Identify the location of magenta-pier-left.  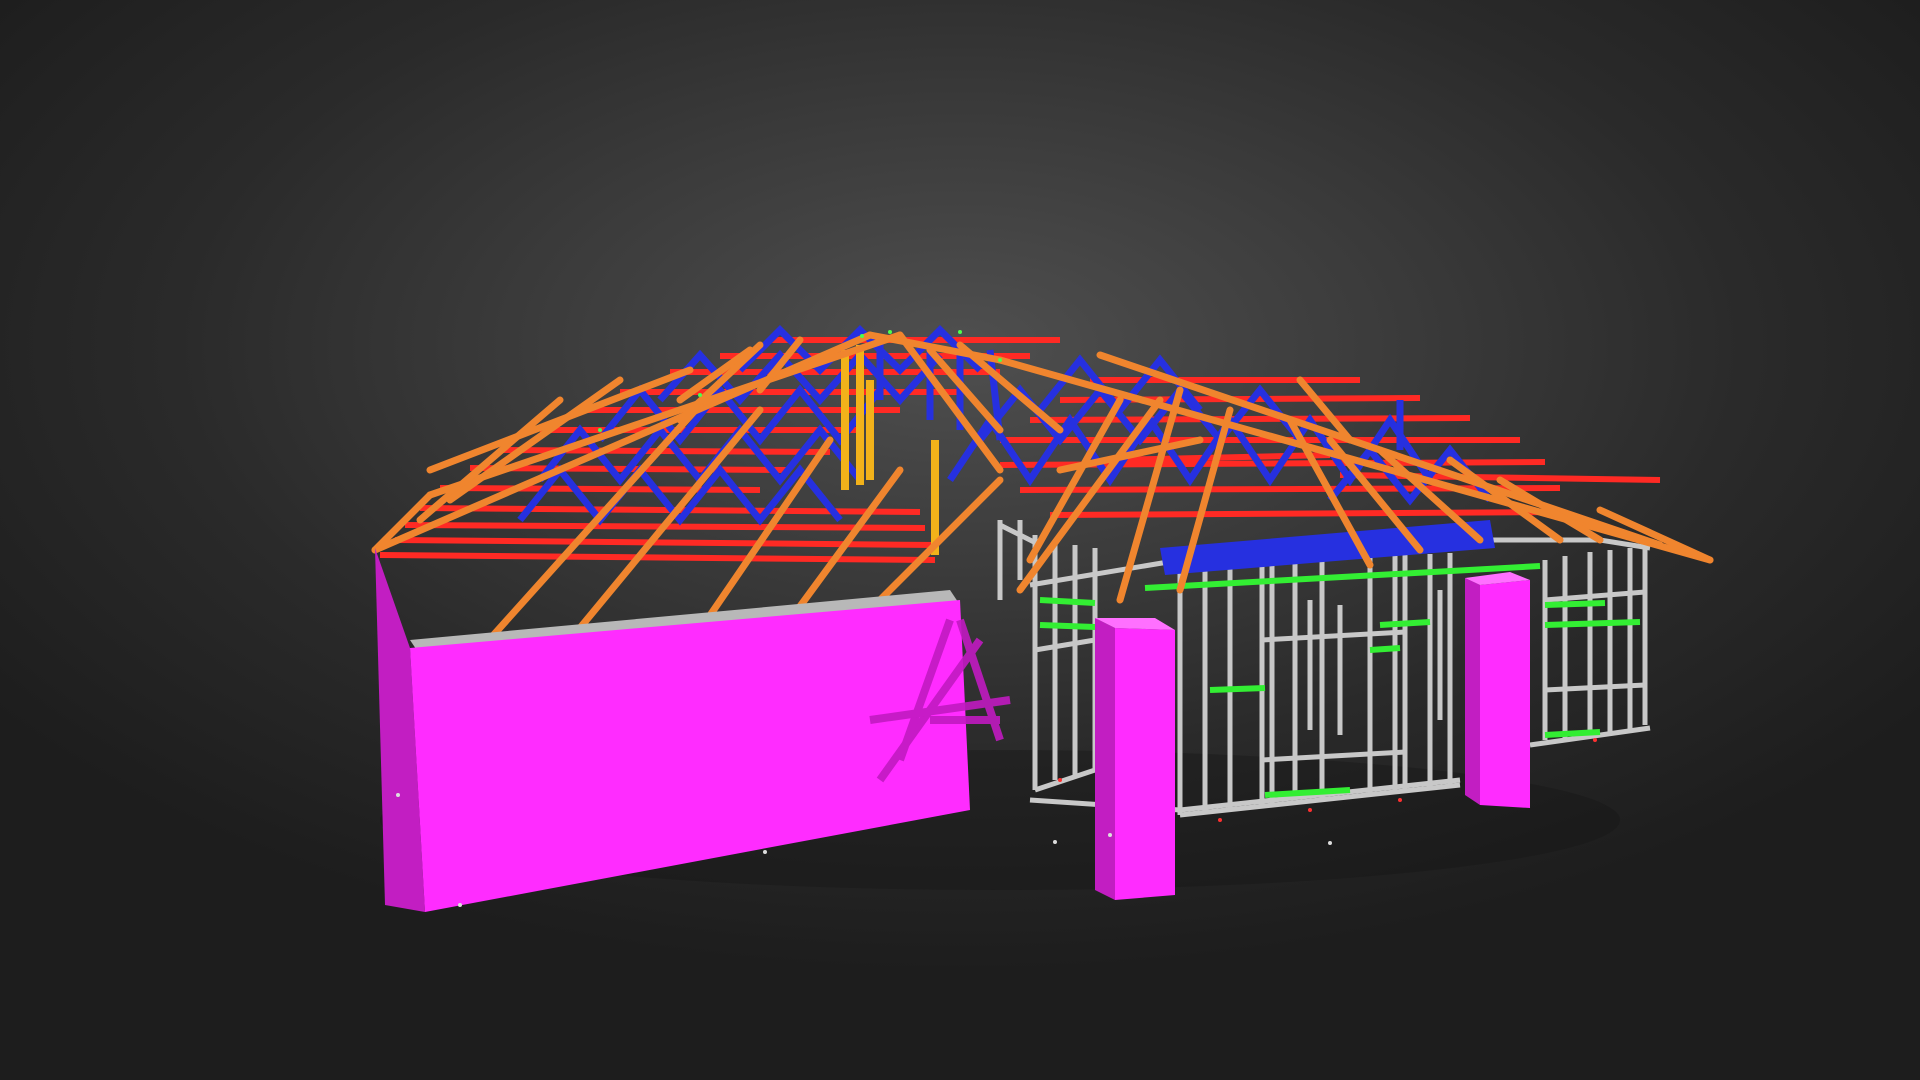
(1135, 759).